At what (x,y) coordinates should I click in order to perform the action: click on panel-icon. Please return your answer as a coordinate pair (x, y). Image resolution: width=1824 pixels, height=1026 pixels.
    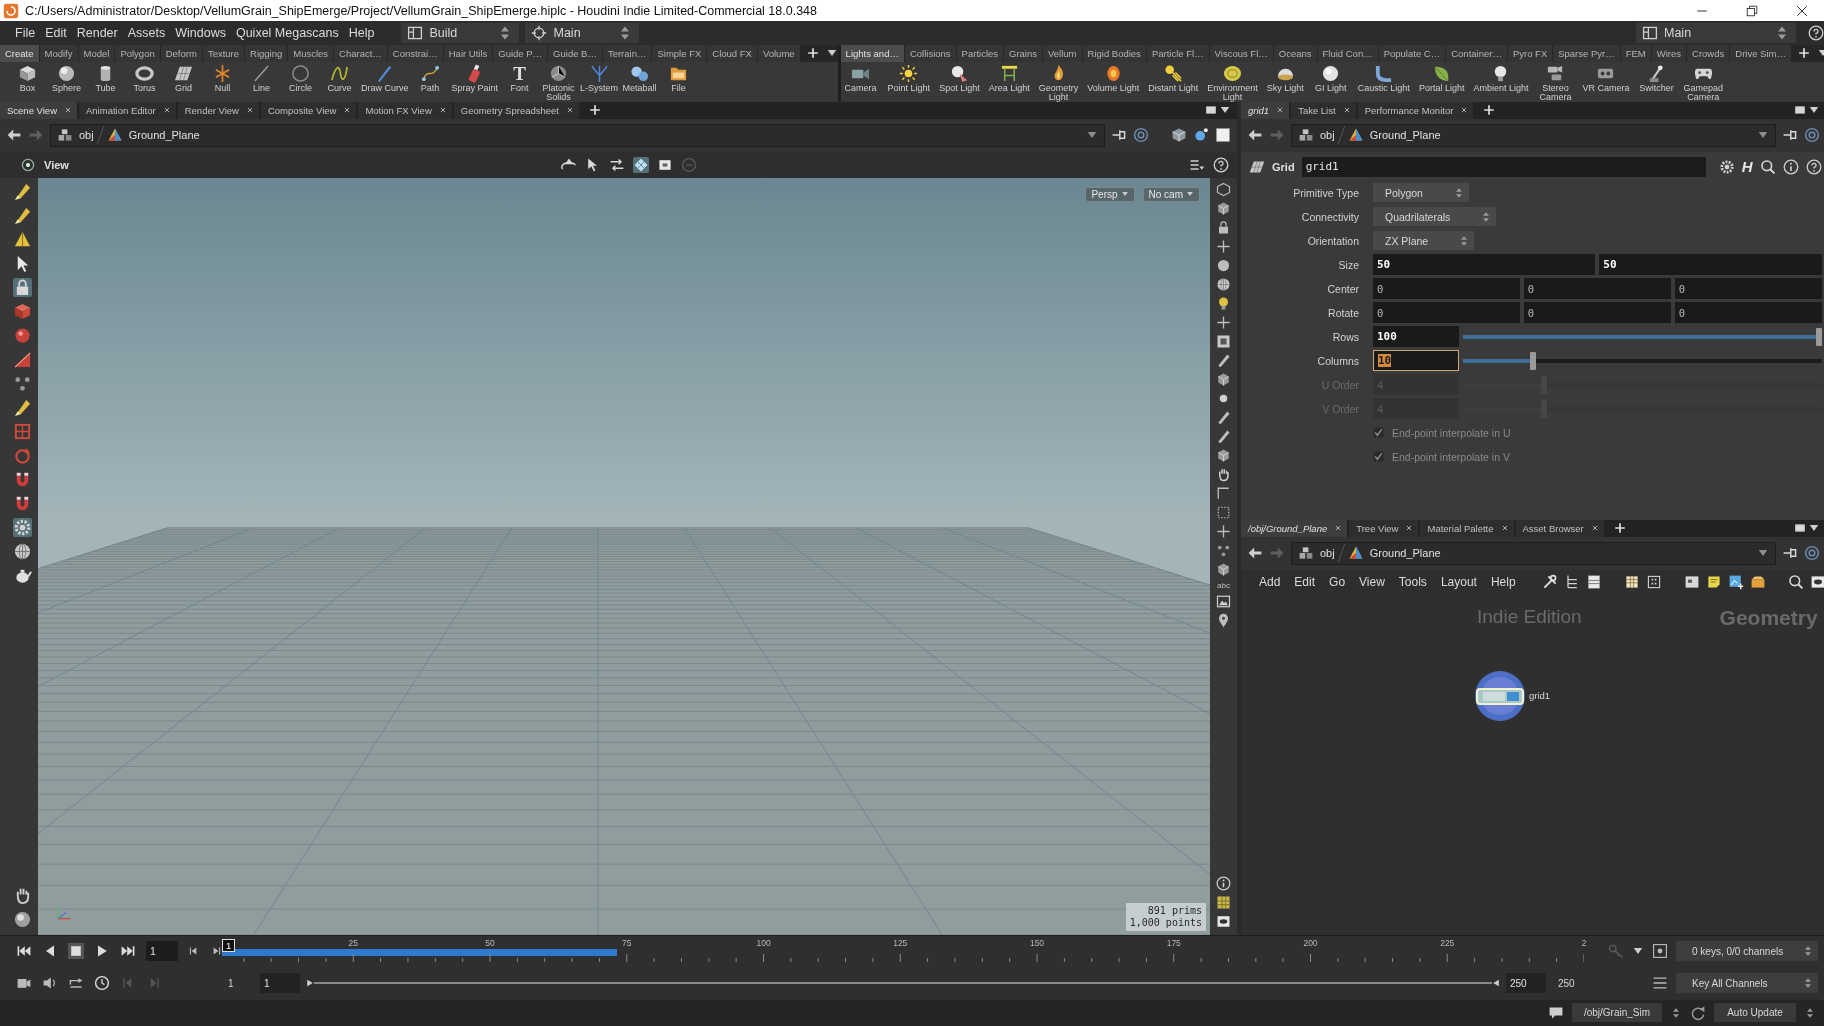
    Looking at the image, I should click on (1691, 581).